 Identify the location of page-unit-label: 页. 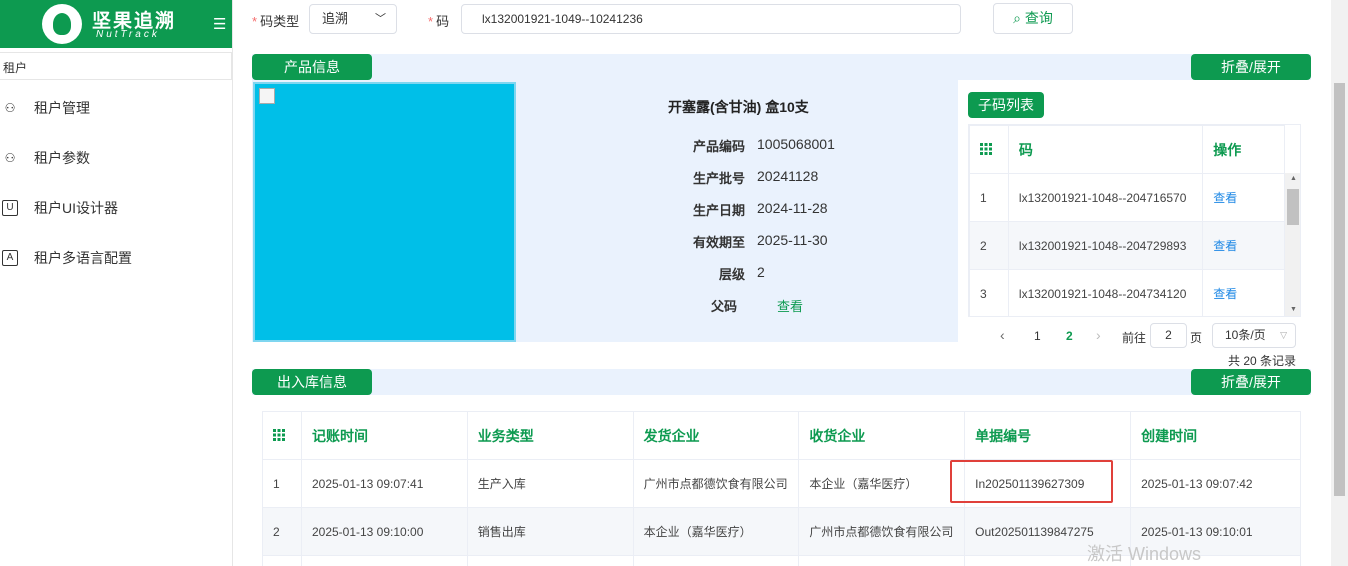
(1196, 338).